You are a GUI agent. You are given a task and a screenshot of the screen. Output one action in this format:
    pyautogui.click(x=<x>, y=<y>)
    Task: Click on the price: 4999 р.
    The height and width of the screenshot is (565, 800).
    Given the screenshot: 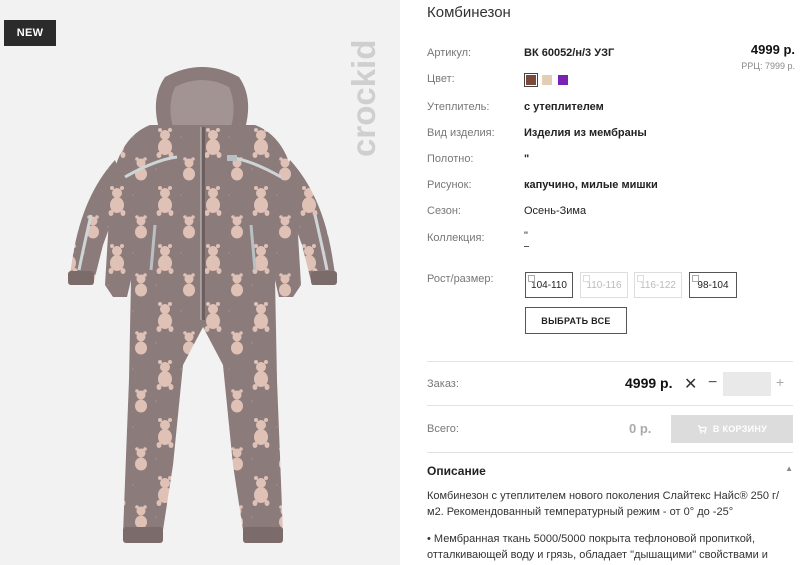 What is the action you would take?
    pyautogui.click(x=772, y=49)
    